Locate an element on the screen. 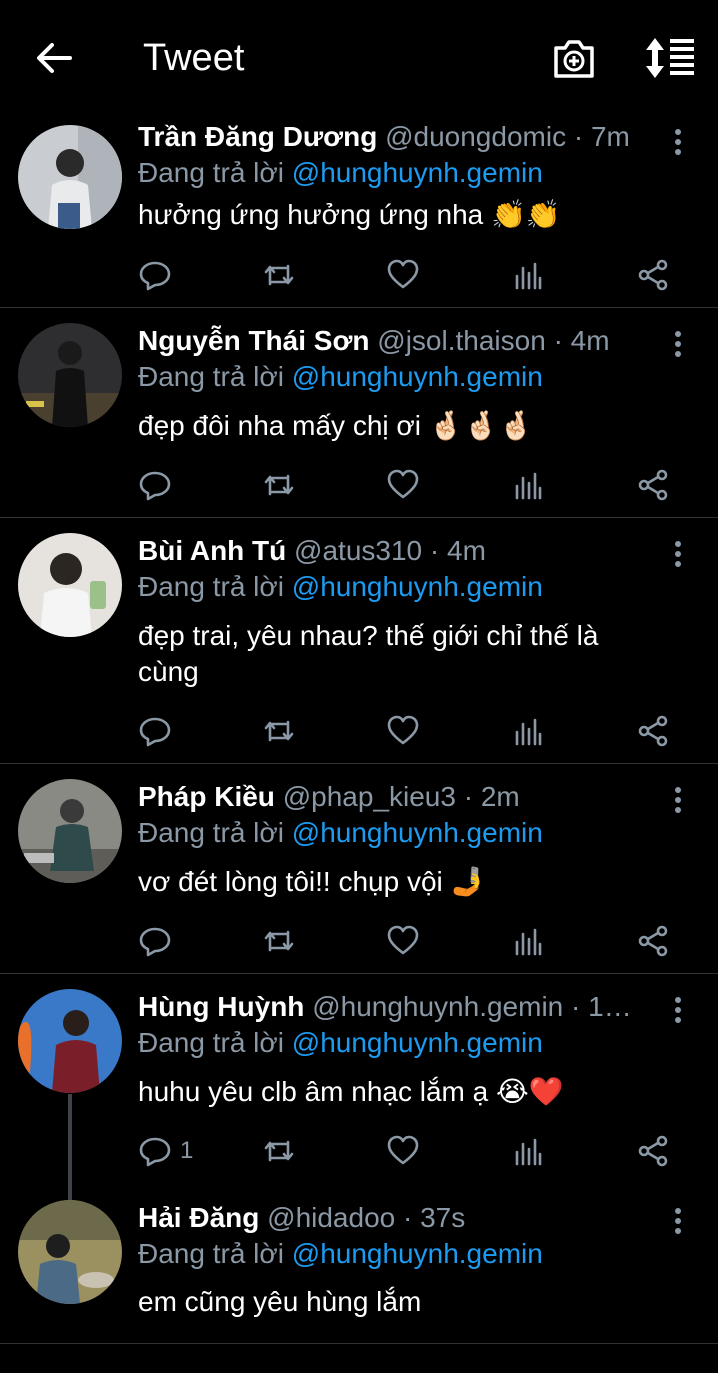 This screenshot has height=1373, width=718. reply-button: 1 is located at coordinates (165, 1151).